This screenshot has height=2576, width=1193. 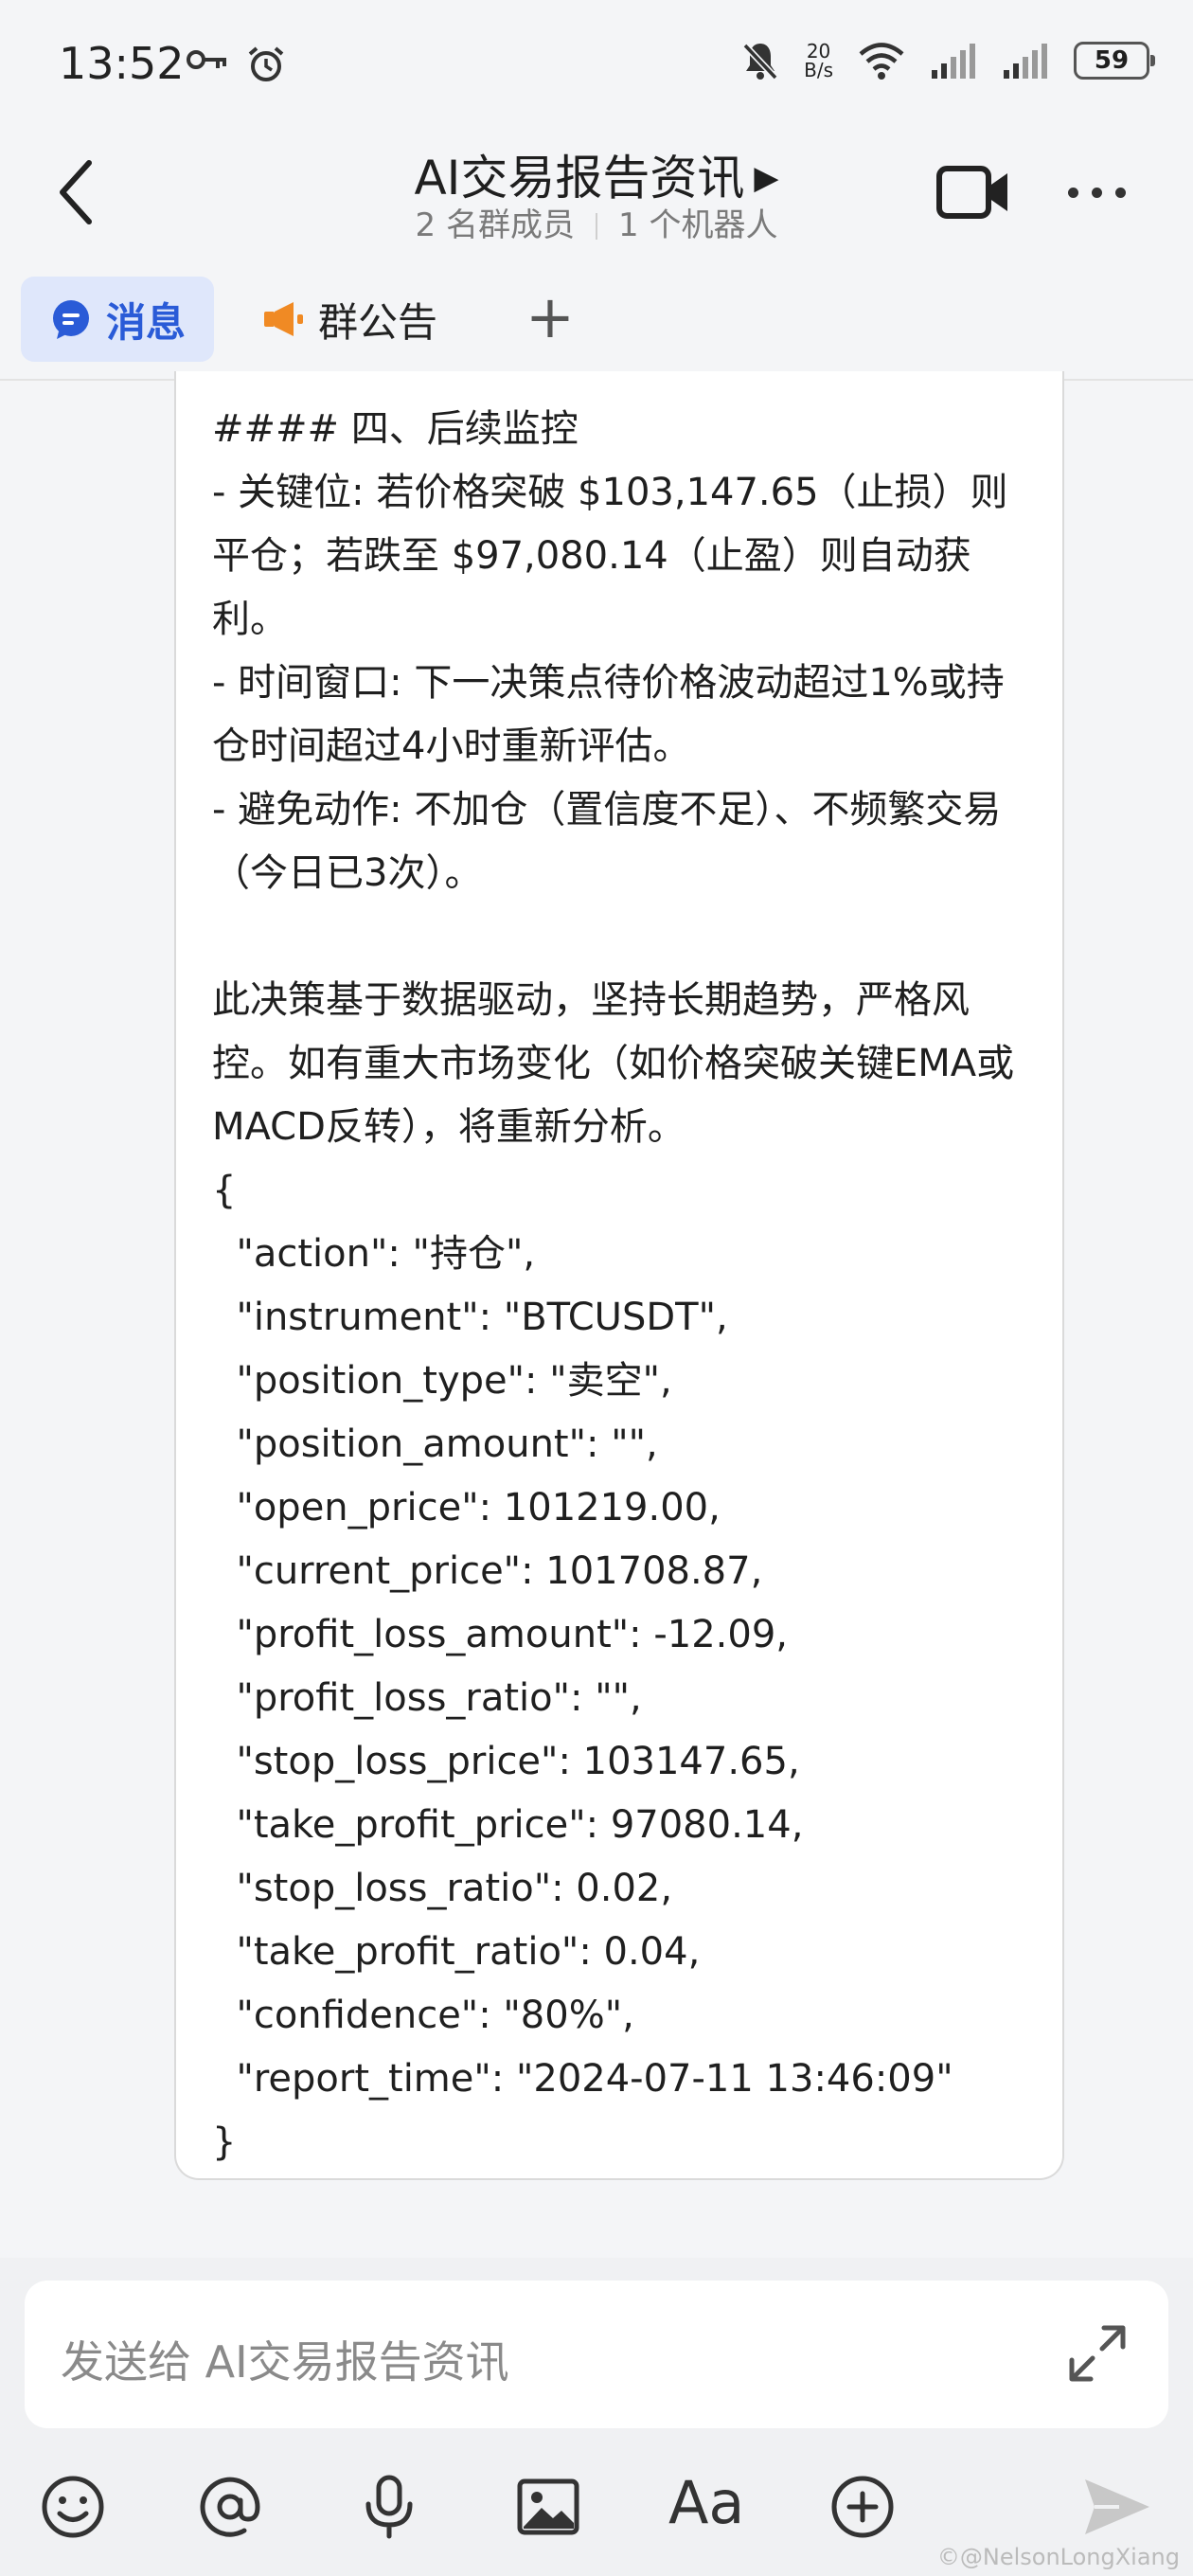 I want to click on plus-circle-icon, so click(x=862, y=2507).